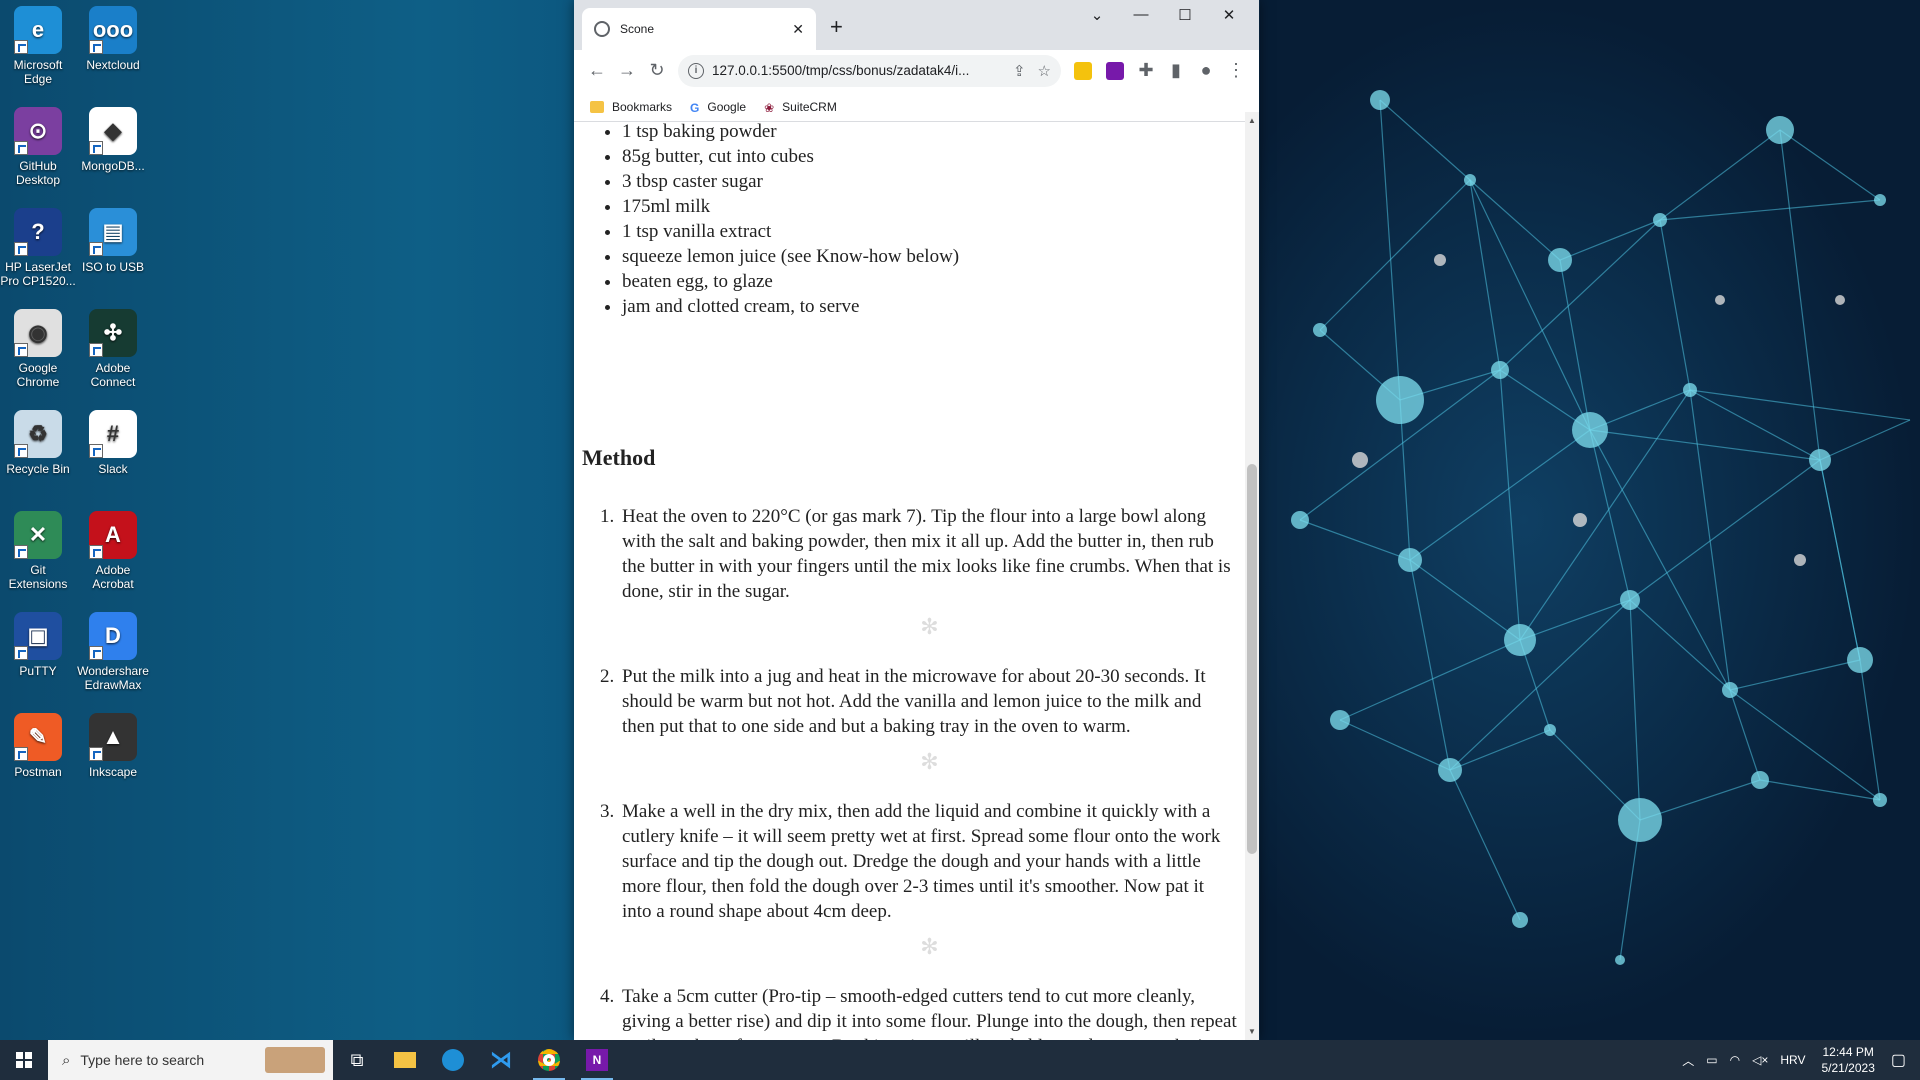 This screenshot has height=1080, width=1920. What do you see at coordinates (1688, 1060) in the screenshot?
I see `chevron-up-icon: ︿` at bounding box center [1688, 1060].